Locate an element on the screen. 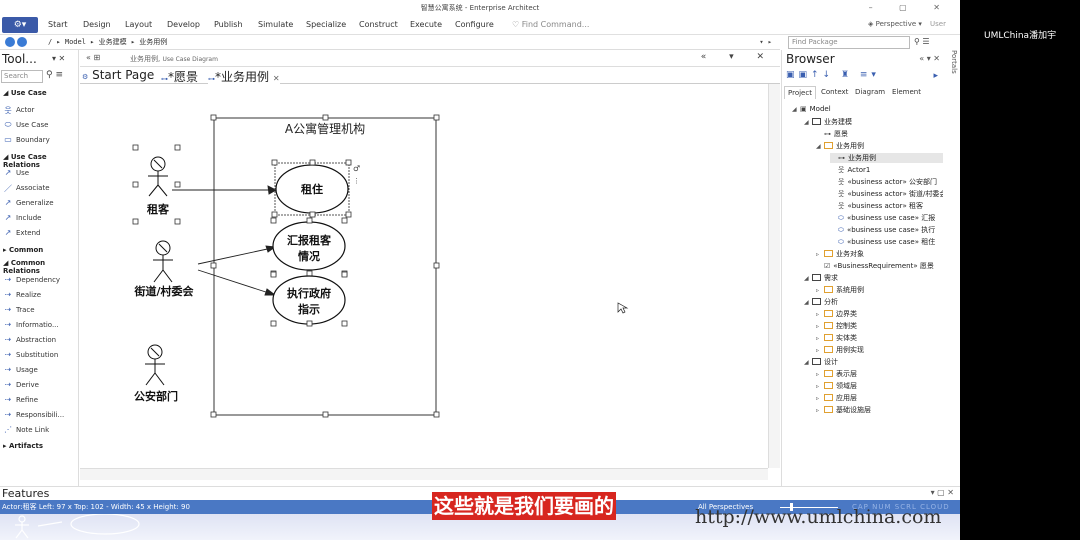  menu-construct: Construct is located at coordinates (378, 24).